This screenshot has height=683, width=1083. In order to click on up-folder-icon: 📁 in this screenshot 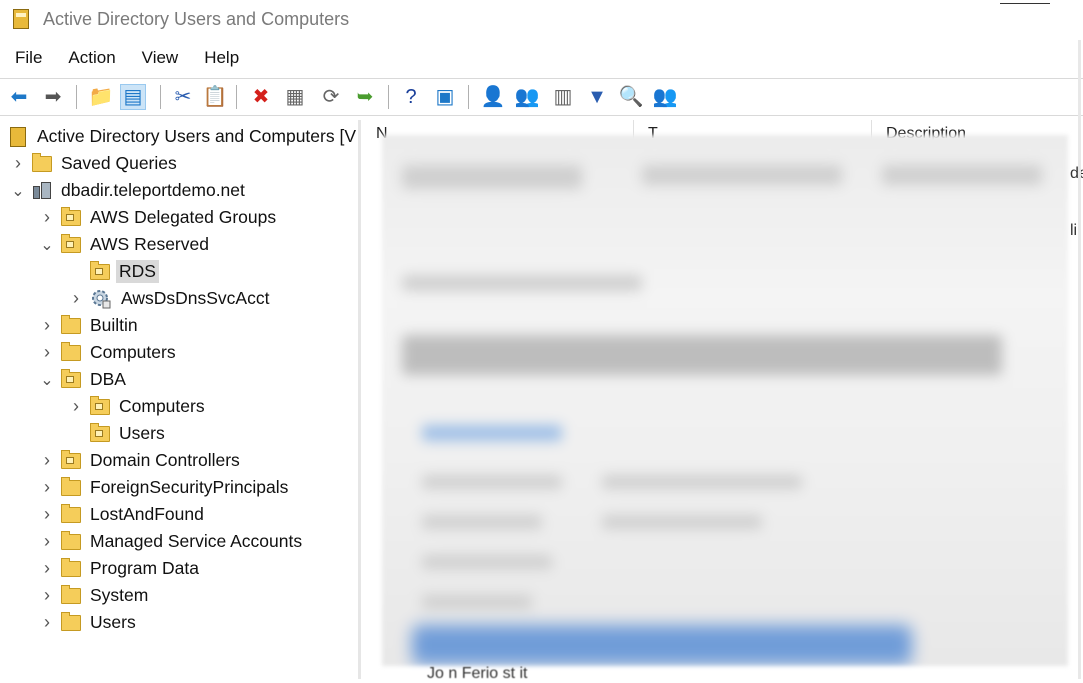, I will do `click(101, 97)`.